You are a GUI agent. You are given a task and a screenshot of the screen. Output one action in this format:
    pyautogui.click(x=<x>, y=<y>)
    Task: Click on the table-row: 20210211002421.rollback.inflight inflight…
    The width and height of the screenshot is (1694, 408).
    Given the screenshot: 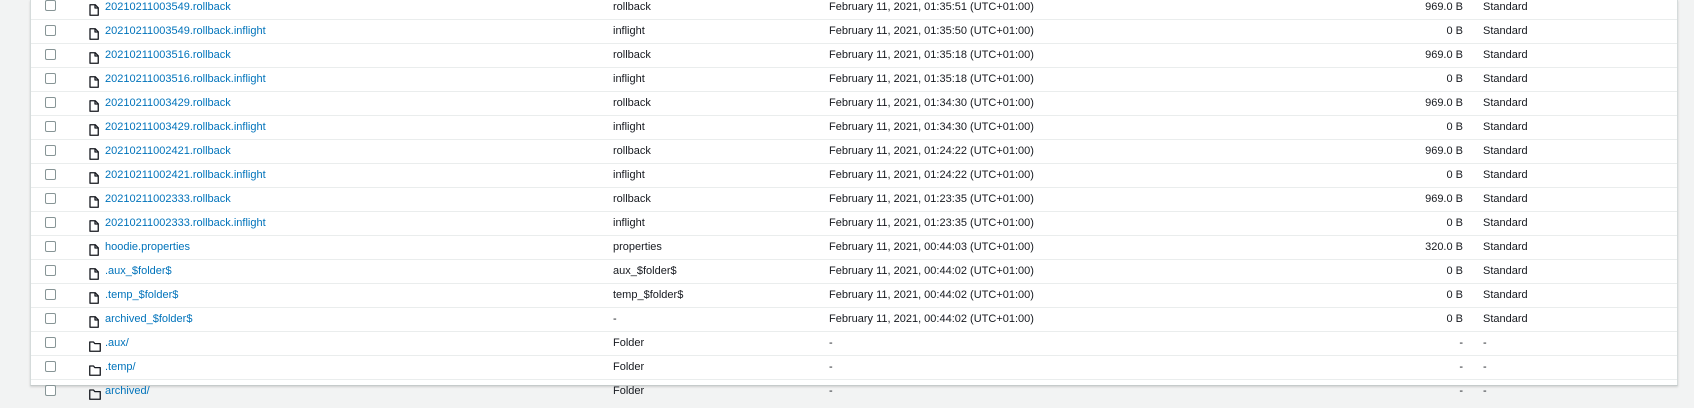 What is the action you would take?
    pyautogui.click(x=854, y=176)
    